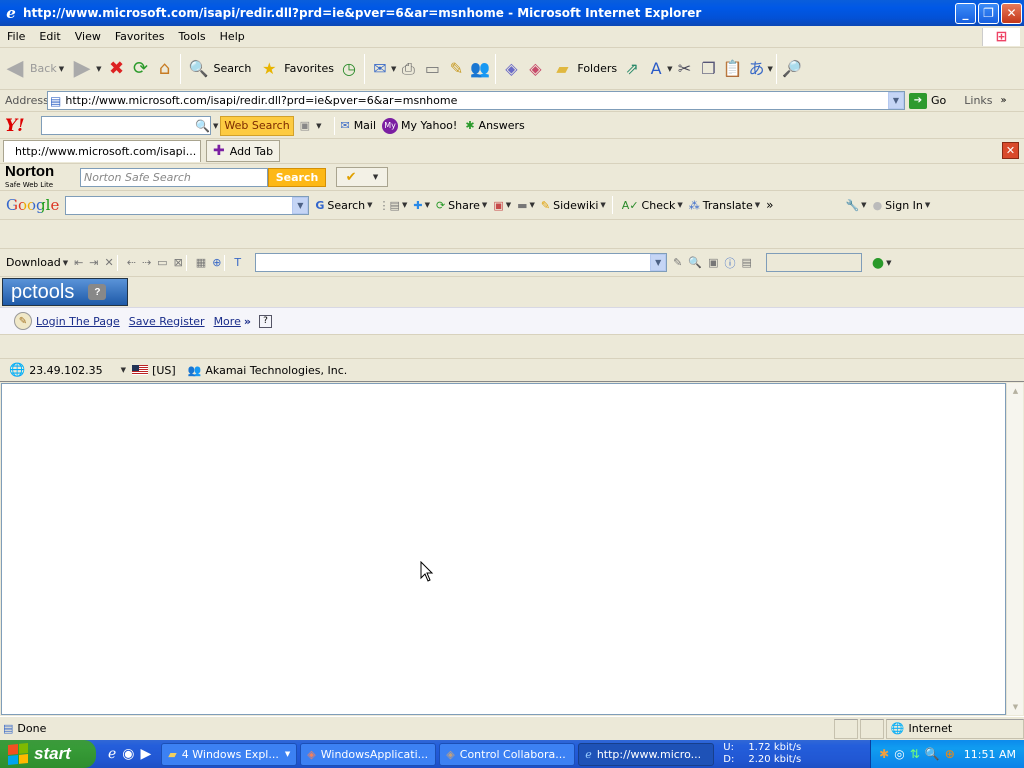 The height and width of the screenshot is (768, 1024). What do you see at coordinates (257, 125) in the screenshot?
I see `web-search-button: Web Search` at bounding box center [257, 125].